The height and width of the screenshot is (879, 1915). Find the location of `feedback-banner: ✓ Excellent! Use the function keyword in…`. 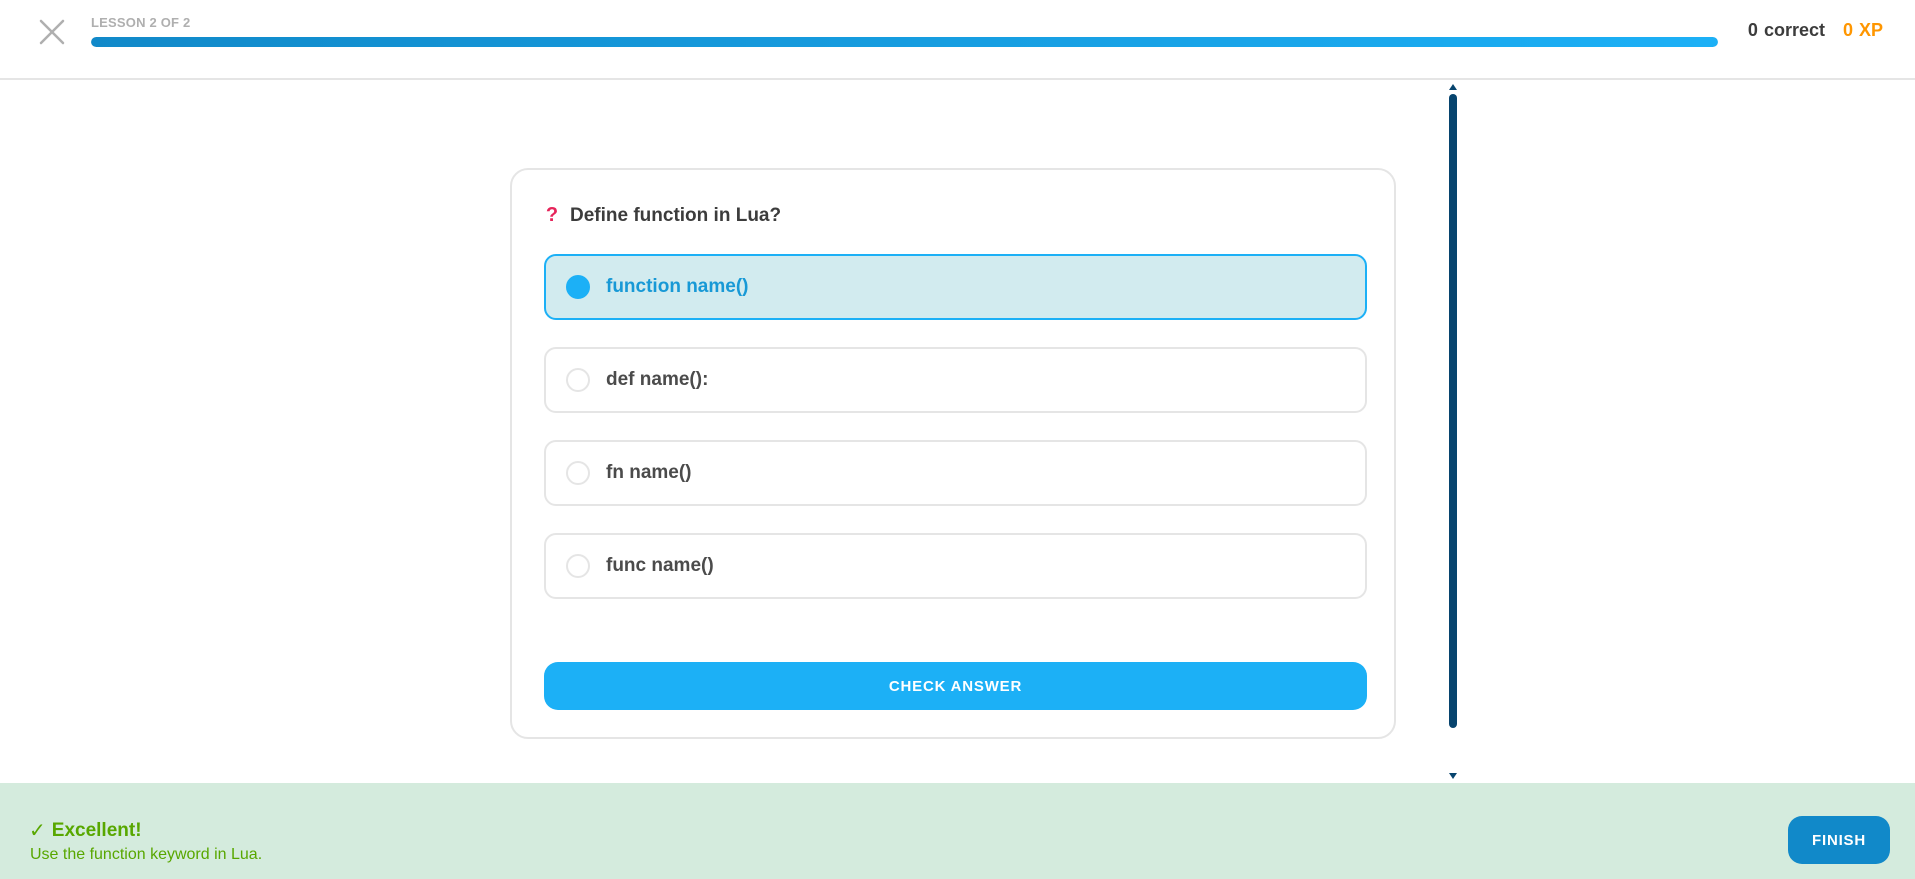

feedback-banner: ✓ Excellent! Use the function keyword in… is located at coordinates (957, 831).